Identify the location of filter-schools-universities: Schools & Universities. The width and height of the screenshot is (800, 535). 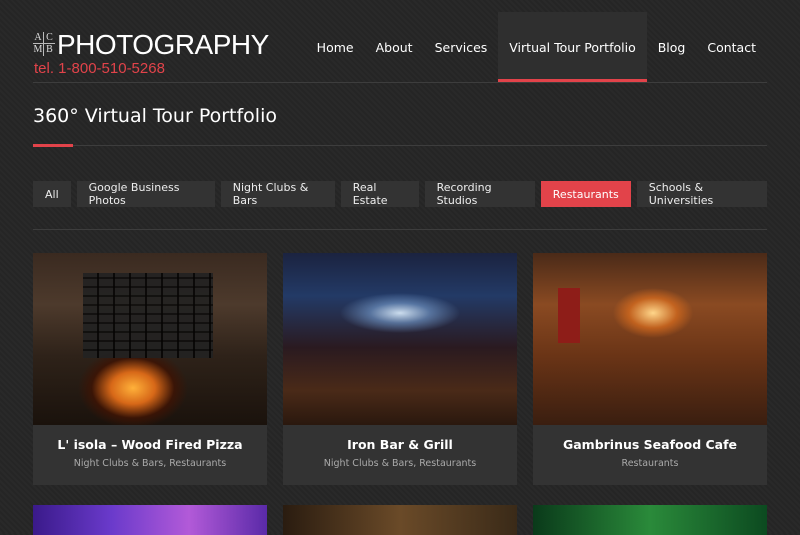
(701, 194).